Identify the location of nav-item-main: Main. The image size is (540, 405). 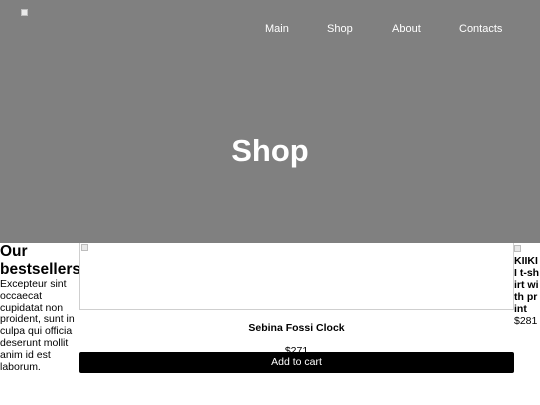
(277, 29).